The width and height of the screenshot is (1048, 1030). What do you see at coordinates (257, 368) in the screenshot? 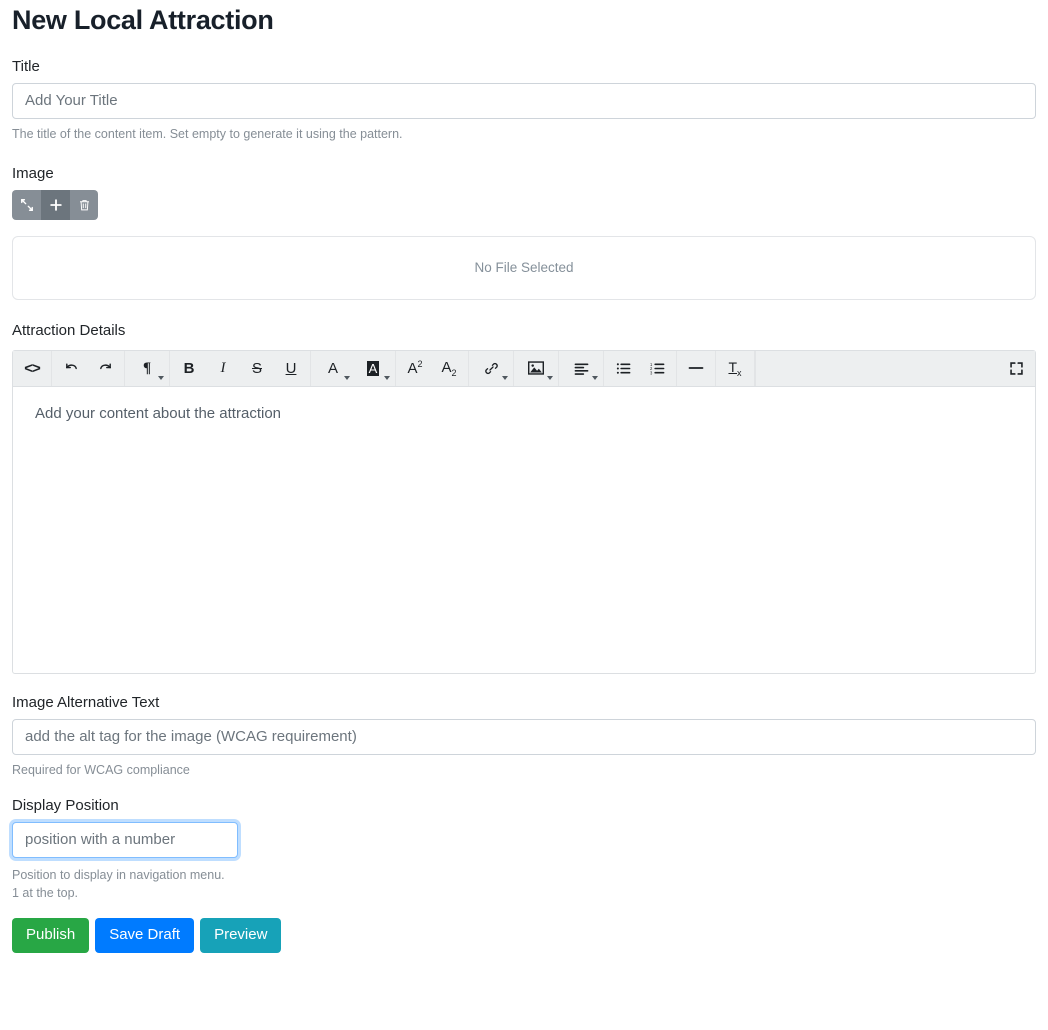
I see `strikethrough-icon: S` at bounding box center [257, 368].